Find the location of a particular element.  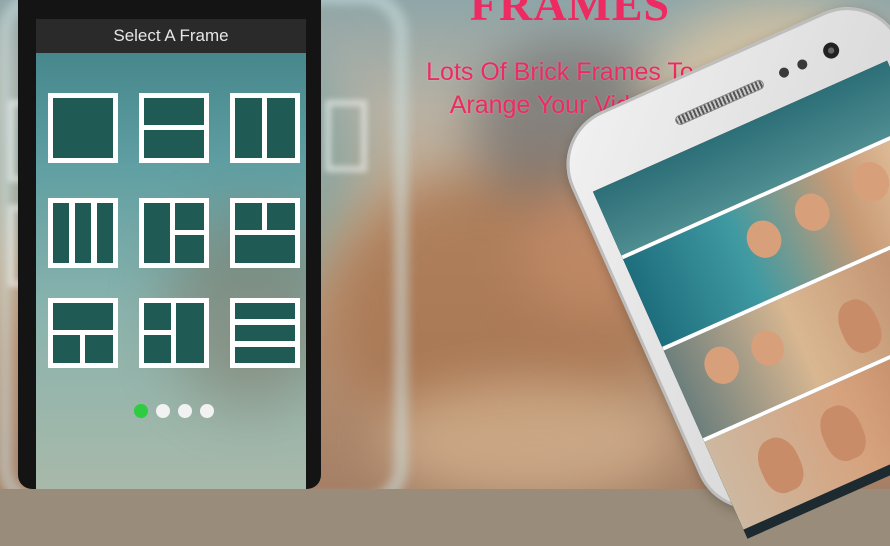

two-top-one-bottom-frame-icon is located at coordinates (265, 233).